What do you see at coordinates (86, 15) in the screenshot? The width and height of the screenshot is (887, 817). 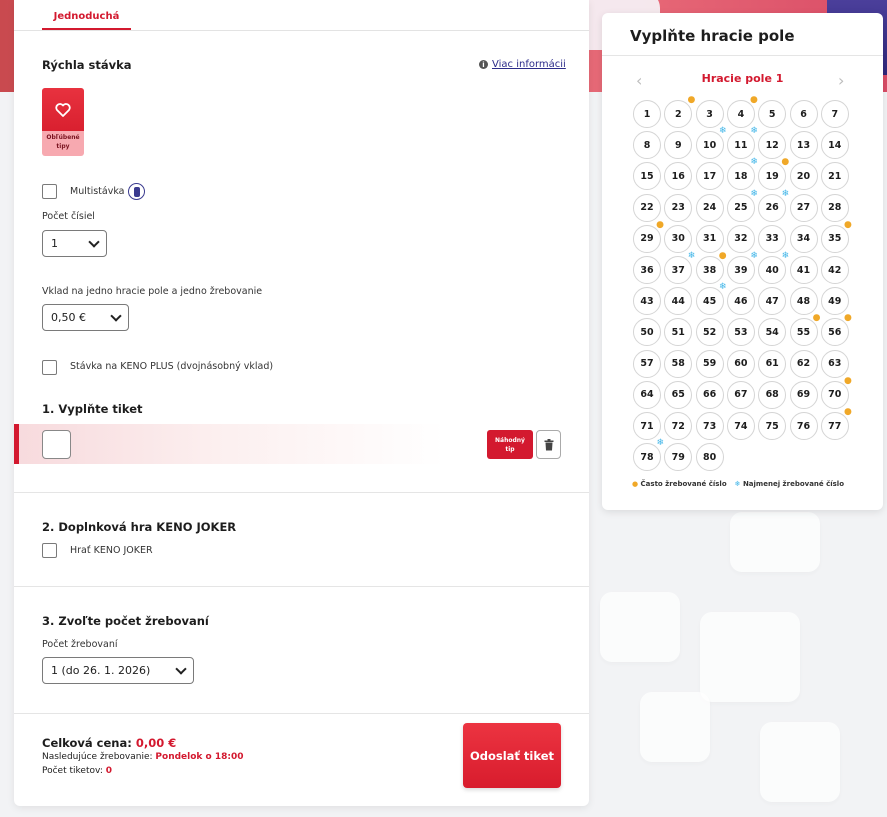 I see `tab-simple: Jednoduchá` at bounding box center [86, 15].